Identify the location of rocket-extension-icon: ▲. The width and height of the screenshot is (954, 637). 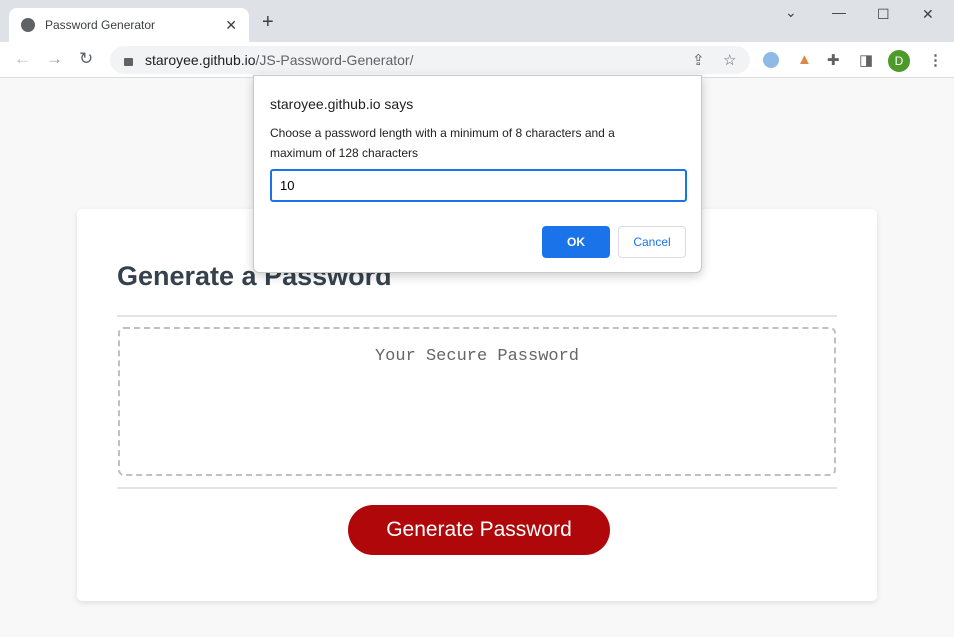
(804, 59).